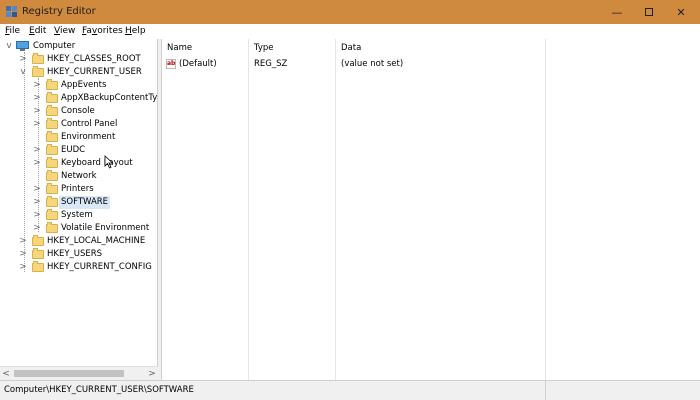  I want to click on tree-item: > HKEY_CURRENT_CONFIG, so click(78, 267).